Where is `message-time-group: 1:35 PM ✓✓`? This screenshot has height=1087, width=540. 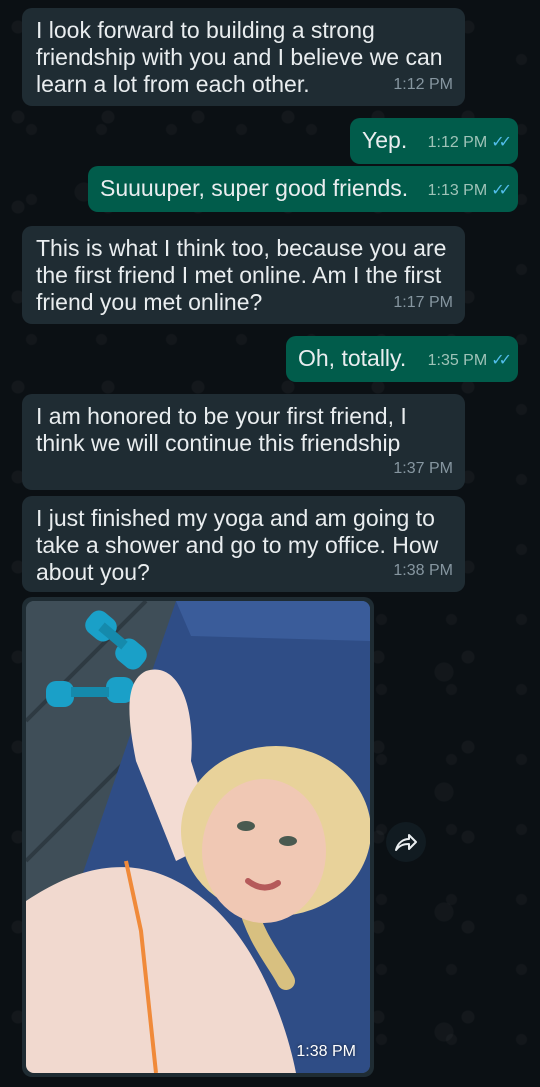
message-time-group: 1:35 PM ✓✓ is located at coordinates (469, 360).